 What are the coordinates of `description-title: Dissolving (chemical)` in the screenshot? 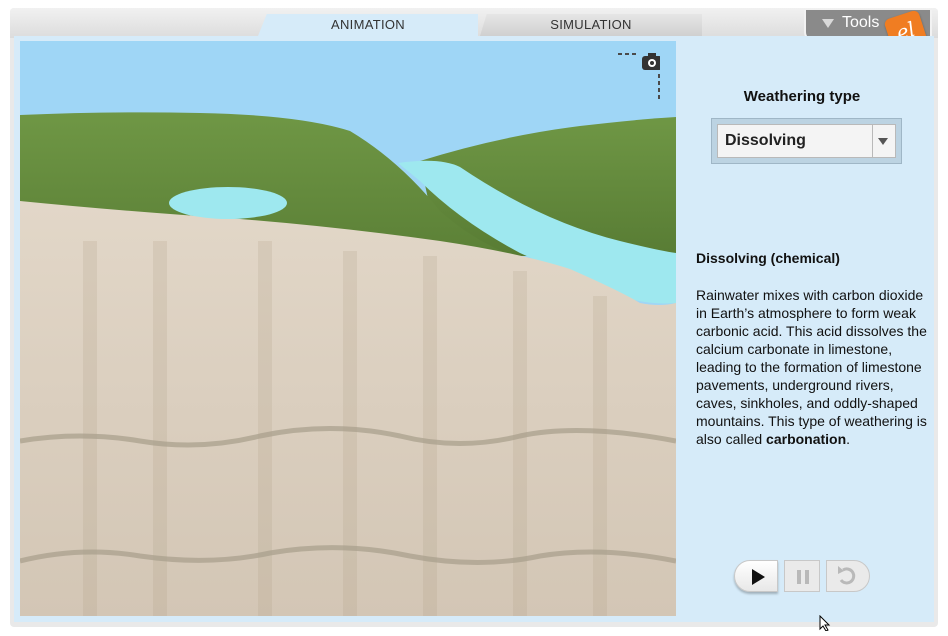 It's located at (768, 258).